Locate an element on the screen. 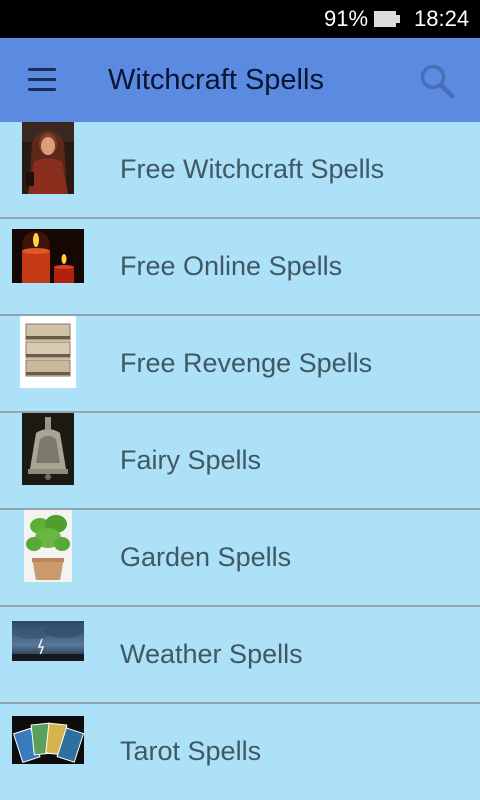 The width and height of the screenshot is (480, 800). potted-herb-thumbnail is located at coordinates (48, 546).